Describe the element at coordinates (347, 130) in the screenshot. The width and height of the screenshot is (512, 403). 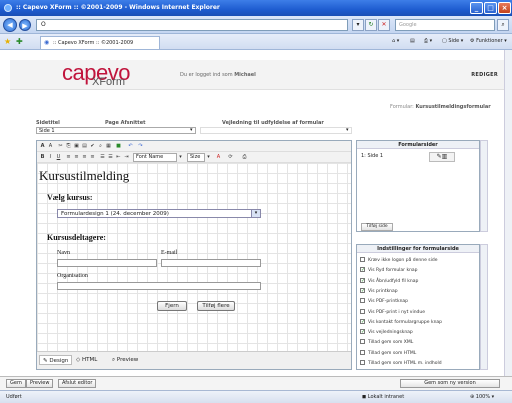
I see `vejledning-dropdown-icon: ▾` at that location.